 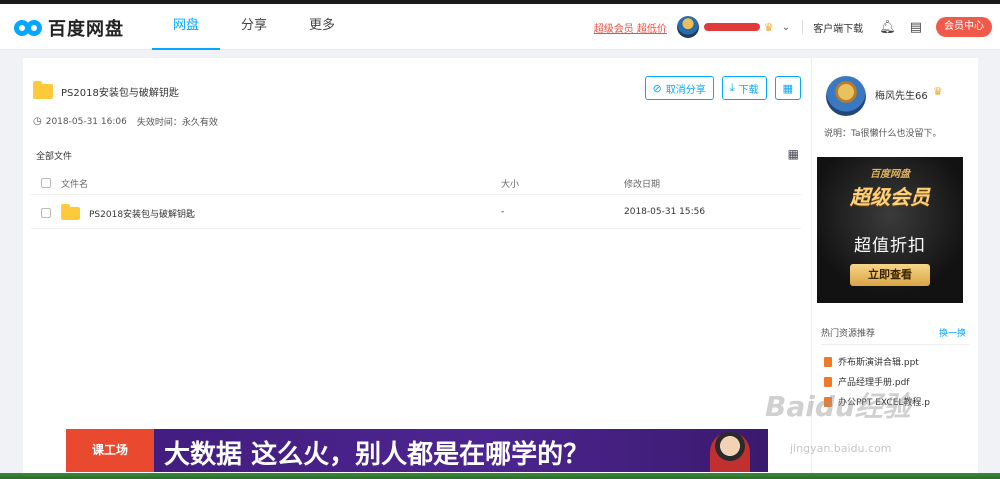 I want to click on grid-view-icon: ▦, so click(x=793, y=154).